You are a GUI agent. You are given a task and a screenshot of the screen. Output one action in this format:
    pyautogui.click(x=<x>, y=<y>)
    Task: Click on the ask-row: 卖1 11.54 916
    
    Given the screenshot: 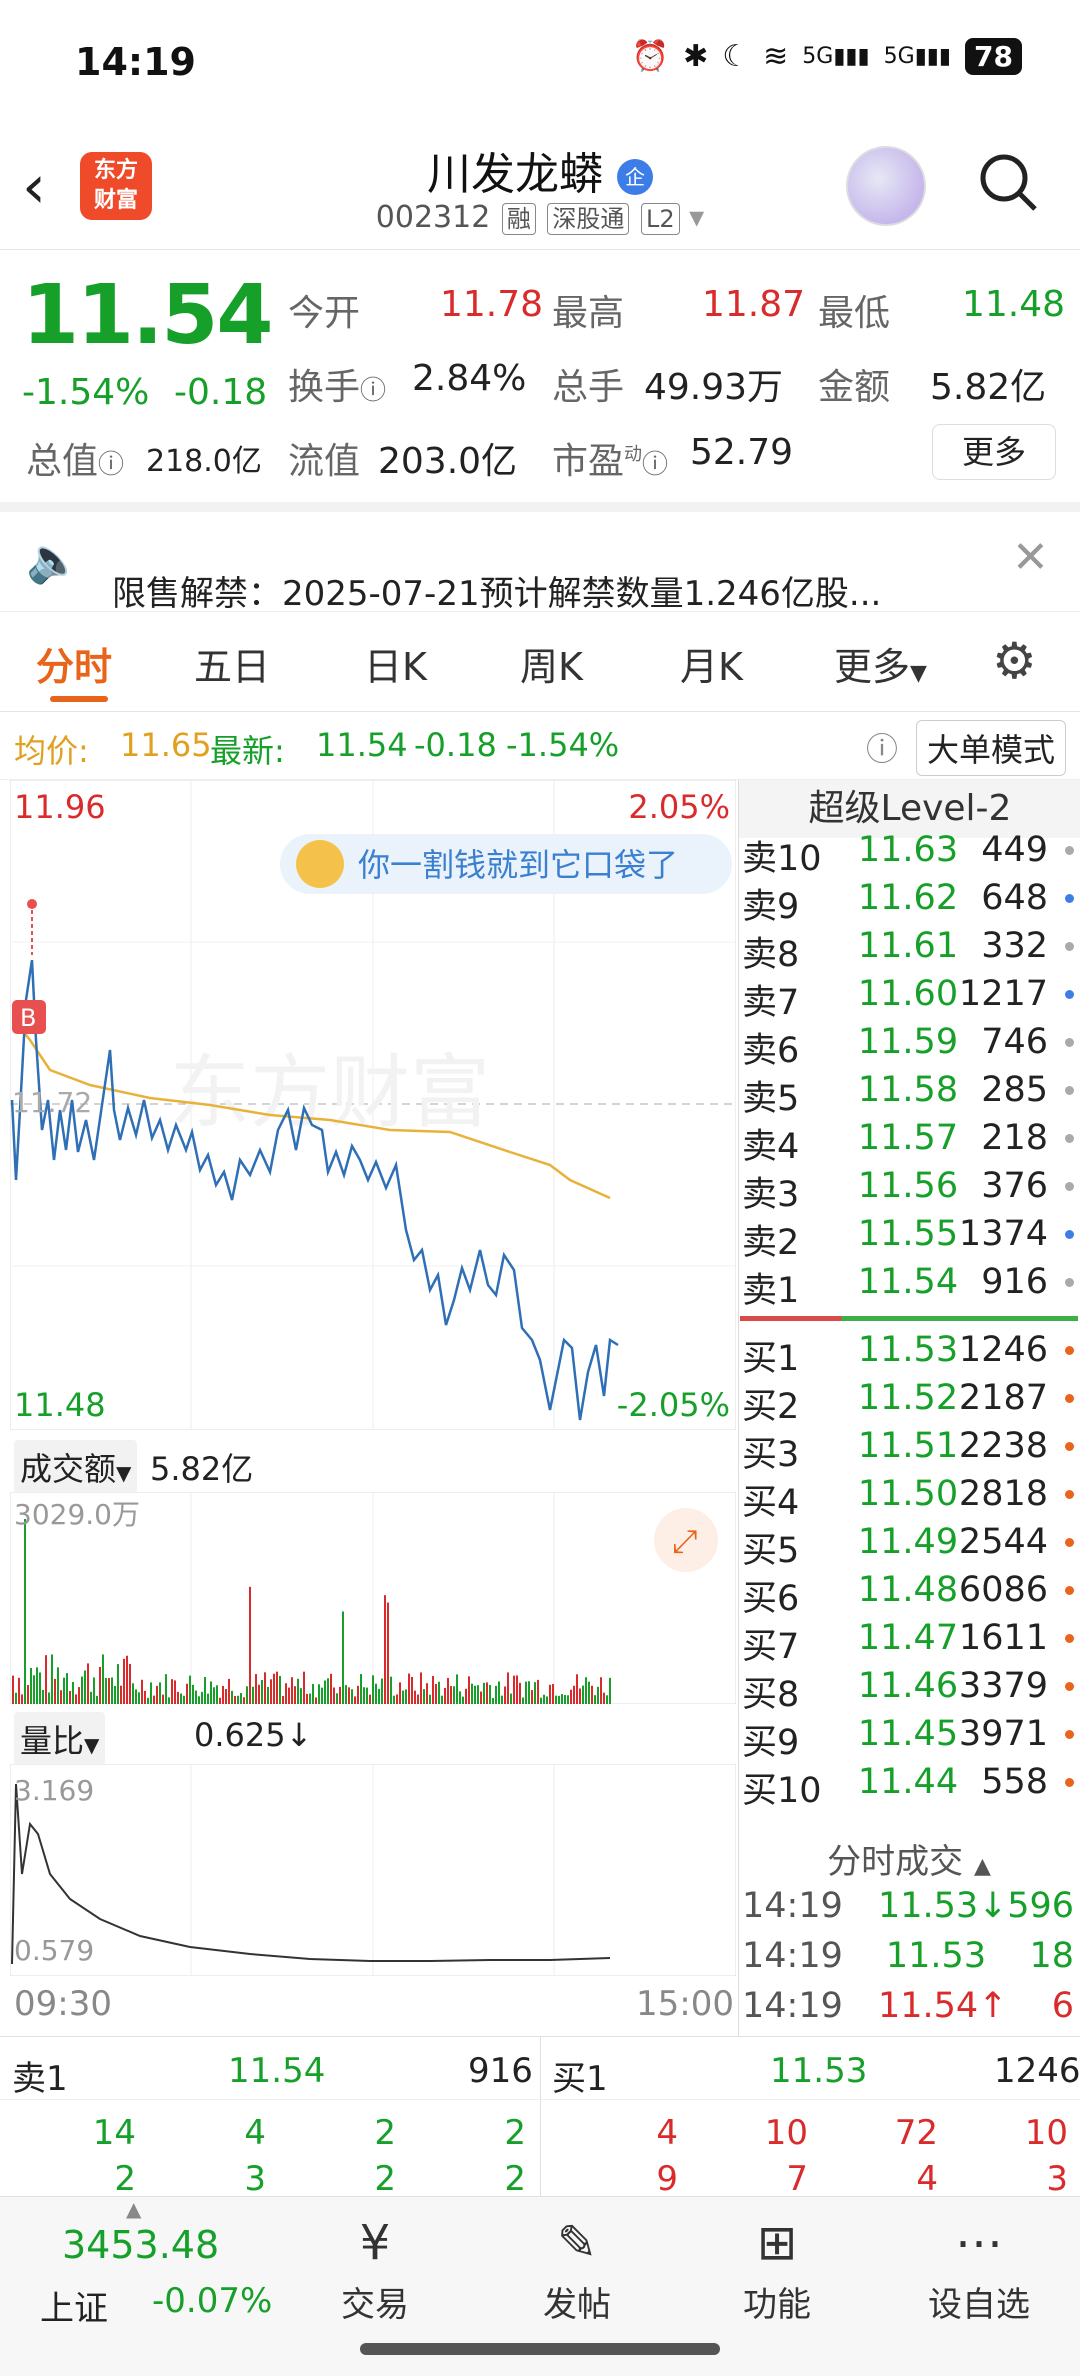 What is the action you would take?
    pyautogui.click(x=909, y=1286)
    